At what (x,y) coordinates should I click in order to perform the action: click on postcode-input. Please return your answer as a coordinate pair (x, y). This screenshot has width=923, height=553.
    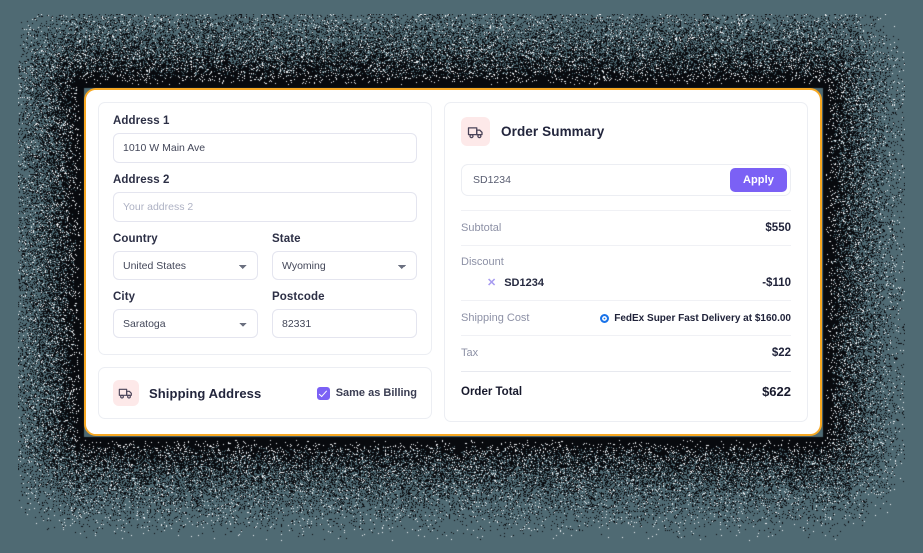
    Looking at the image, I should click on (344, 323).